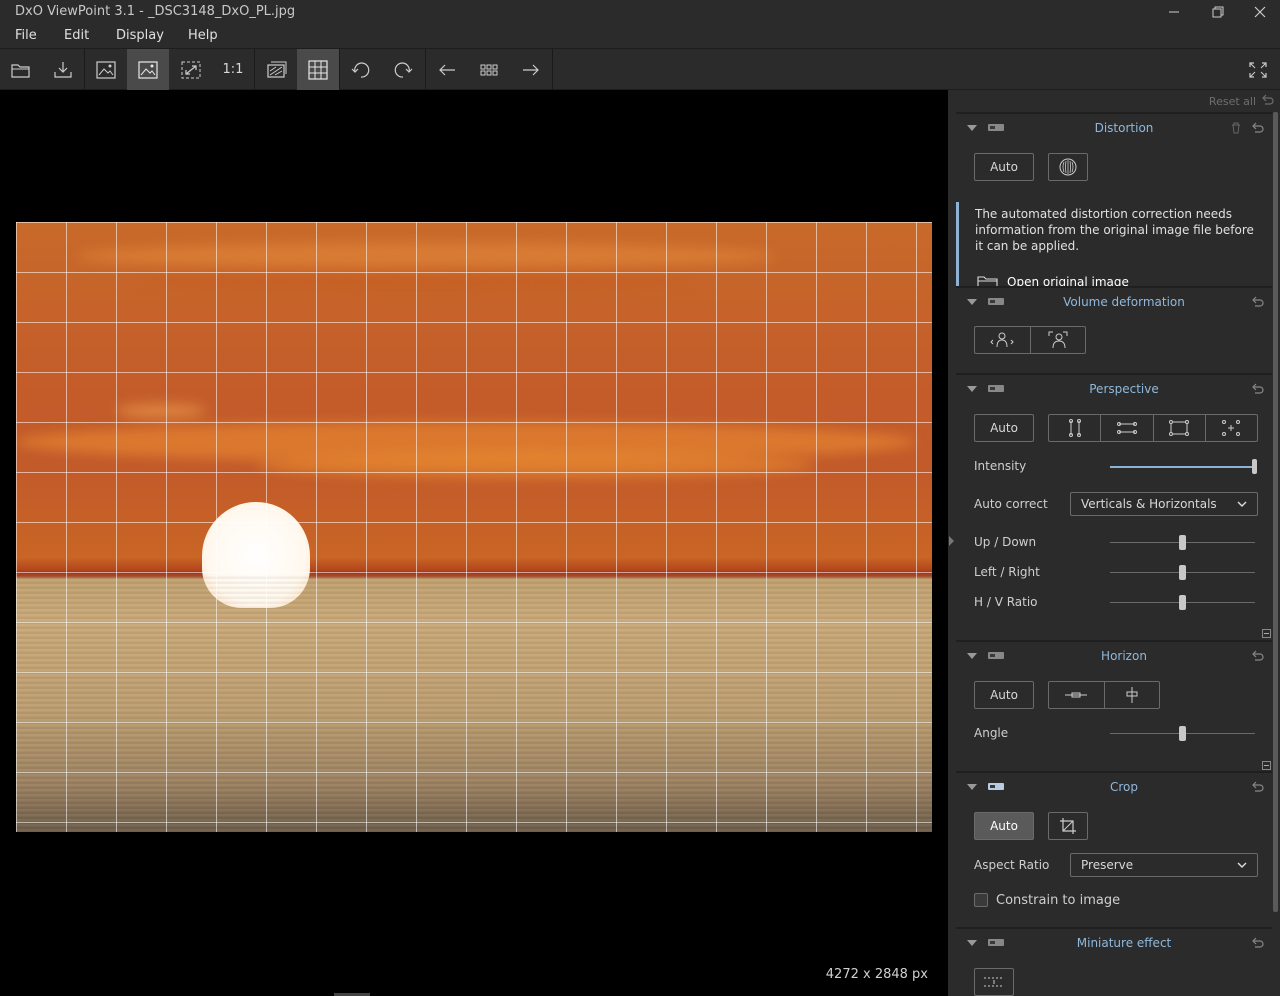 This screenshot has height=996, width=1280. Describe the element at coordinates (26, 35) in the screenshot. I see `menu-file: File` at that location.